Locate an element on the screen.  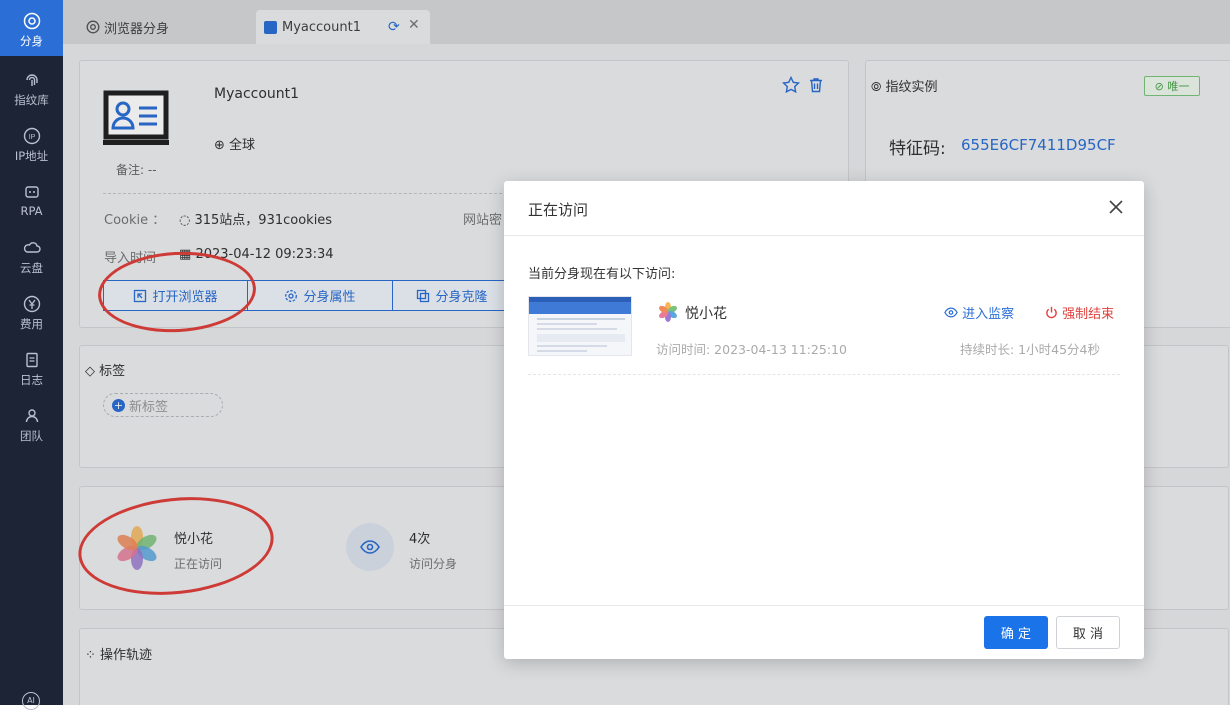
modal-footer is located at coordinates (824, 632).